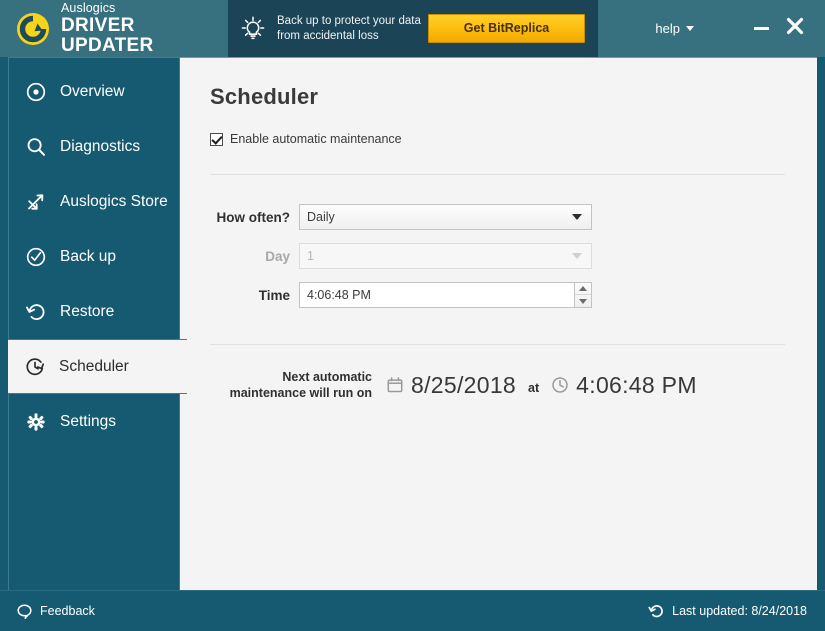 This screenshot has width=825, height=631. I want to click on stepper-down-button, so click(583, 301).